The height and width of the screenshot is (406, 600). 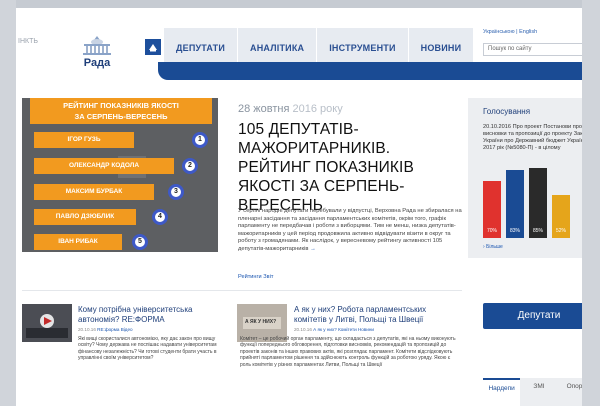 I want to click on rating-bar-4: ПАВЛО ДЗЮБЛИК, so click(x=85, y=217).